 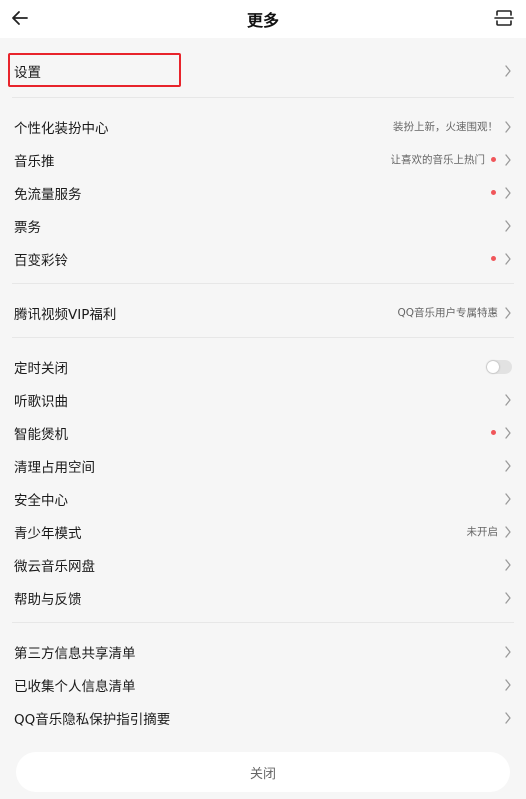 I want to click on list-item-label: 帮助与反馈, so click(x=48, y=599).